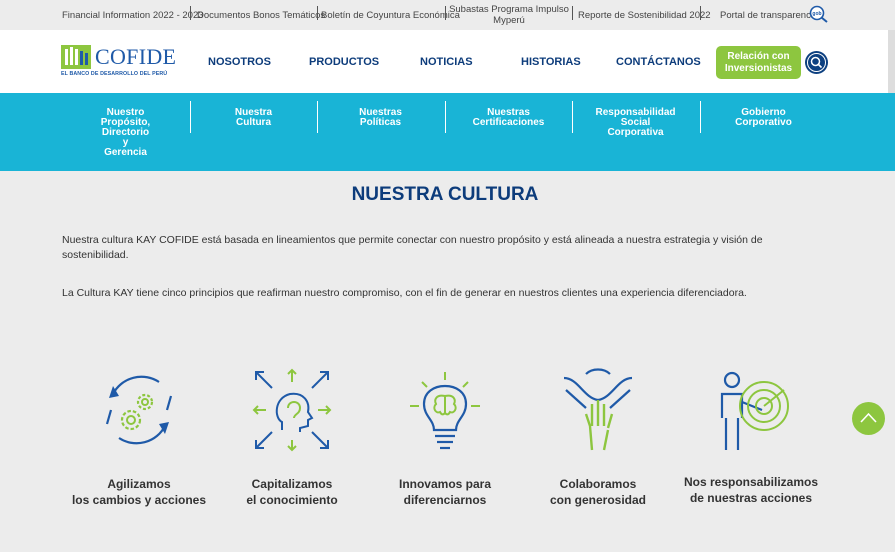 This screenshot has width=895, height=552. I want to click on nav-nosotros: NOSOTROS, so click(239, 62).